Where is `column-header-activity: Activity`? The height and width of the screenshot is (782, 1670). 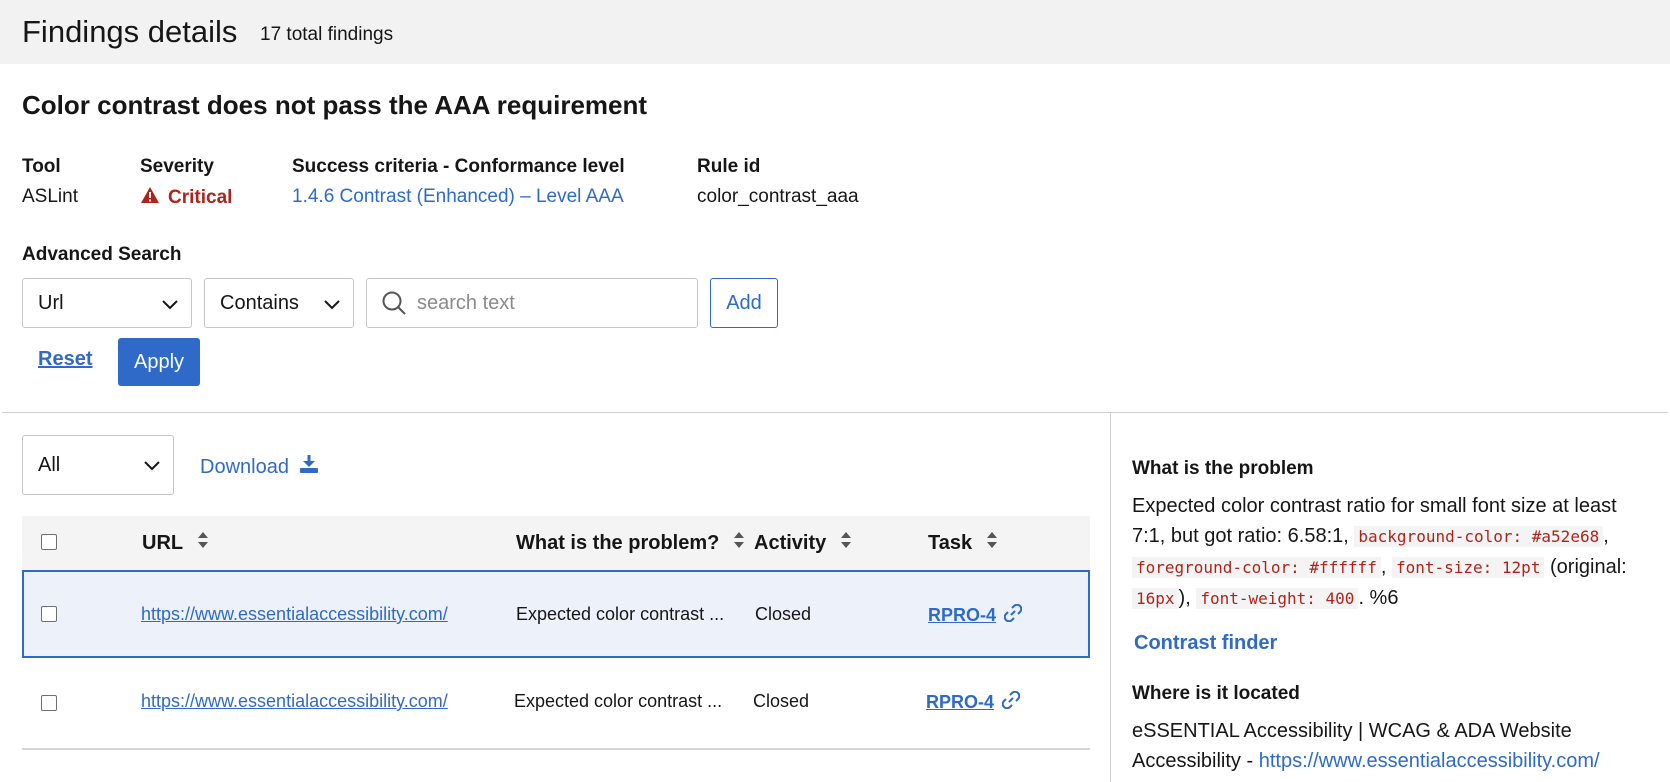 column-header-activity: Activity is located at coordinates (803, 543).